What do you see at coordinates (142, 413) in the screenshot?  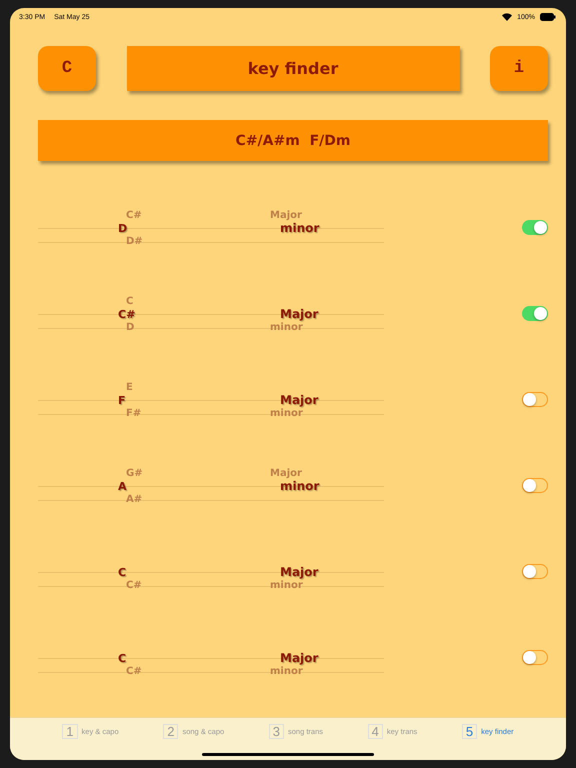 I see `note-option: F#` at bounding box center [142, 413].